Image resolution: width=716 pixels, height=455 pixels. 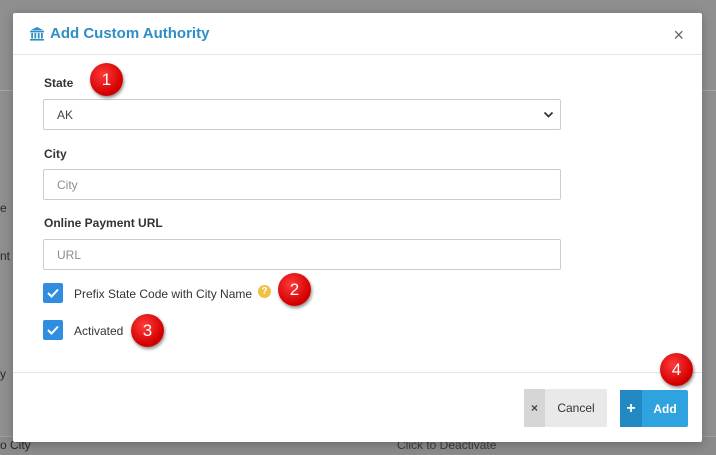 I want to click on cancel-button-label: Cancel, so click(x=576, y=408).